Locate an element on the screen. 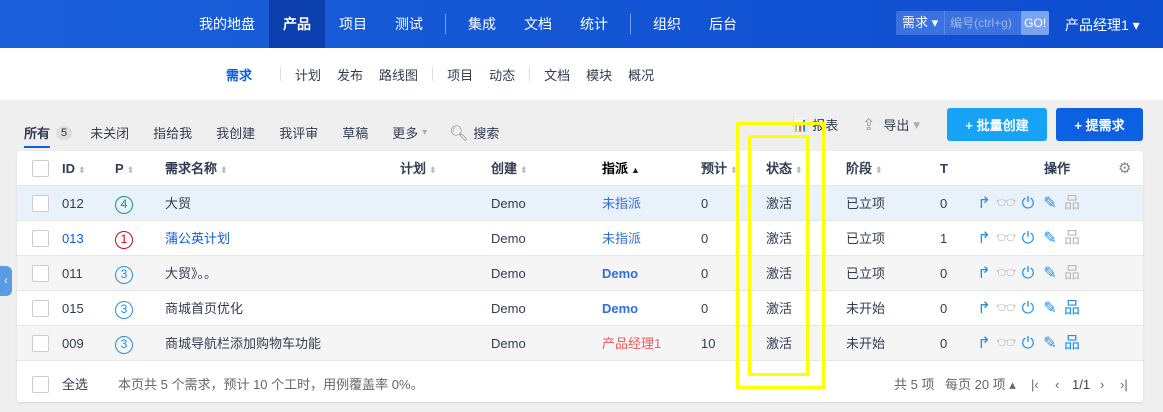 This screenshot has height=412, width=1163. nav-item: 文档 is located at coordinates (538, 24).